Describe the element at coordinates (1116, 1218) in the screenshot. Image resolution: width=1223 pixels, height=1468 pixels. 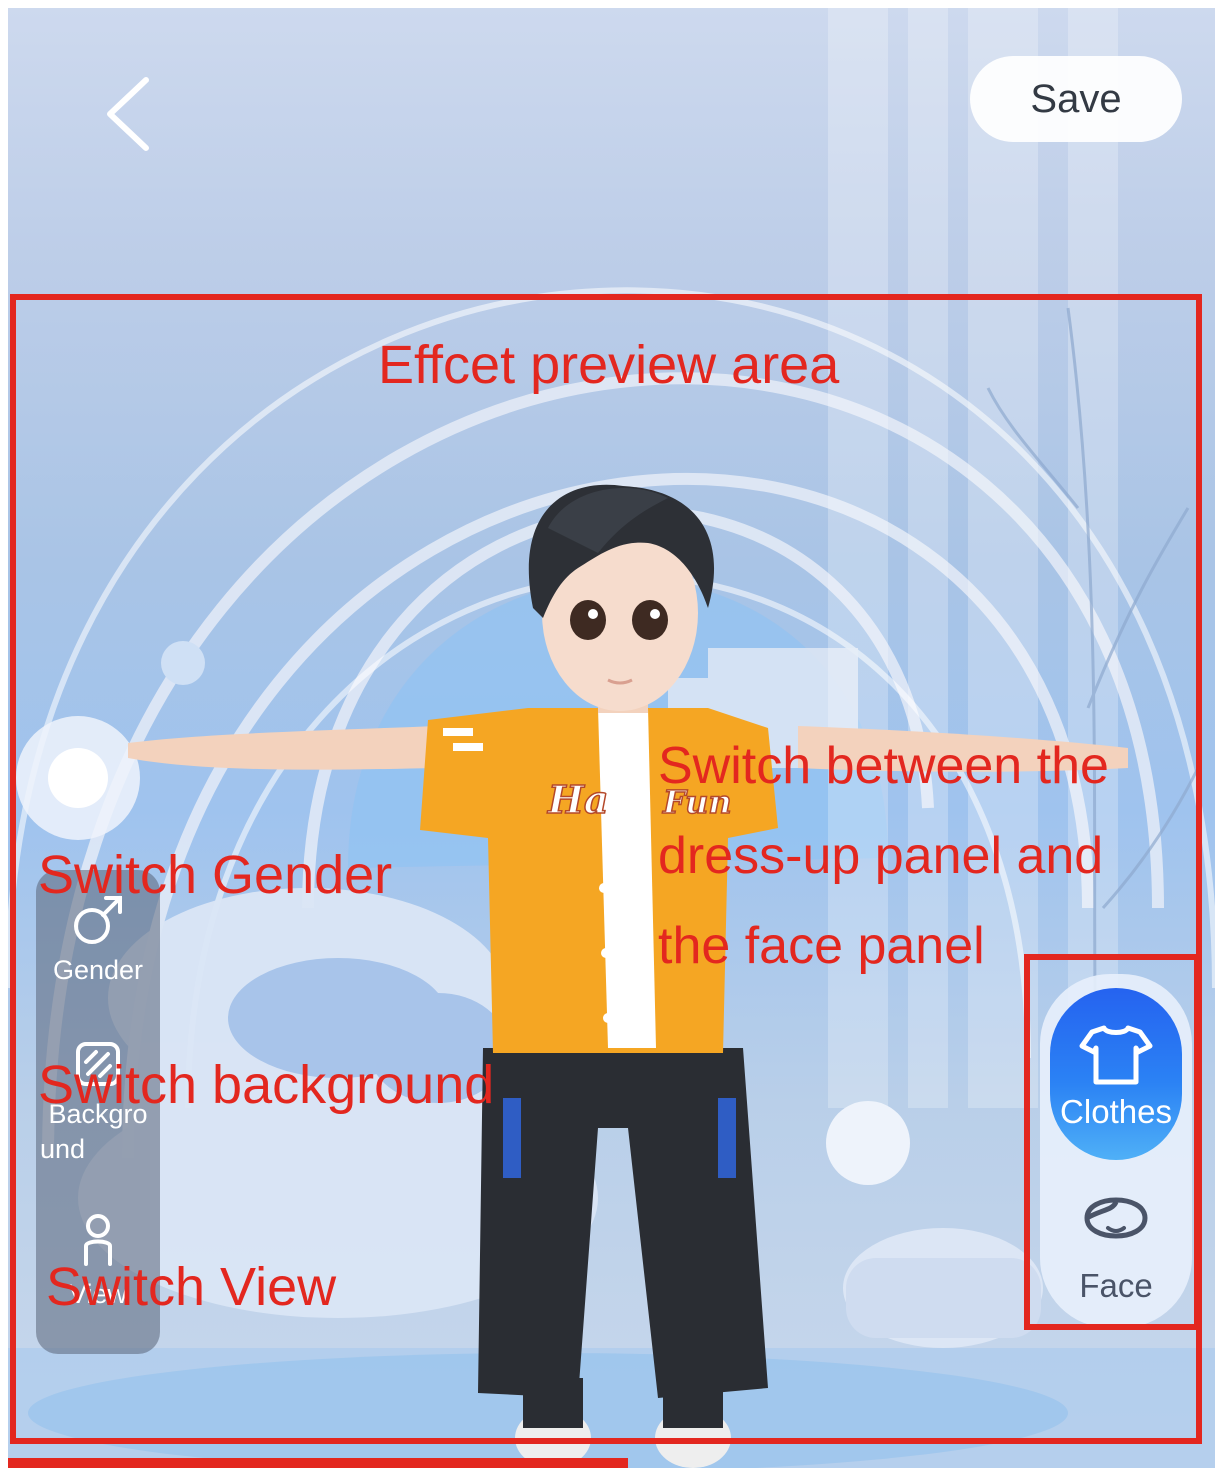
I see `face-icon` at that location.